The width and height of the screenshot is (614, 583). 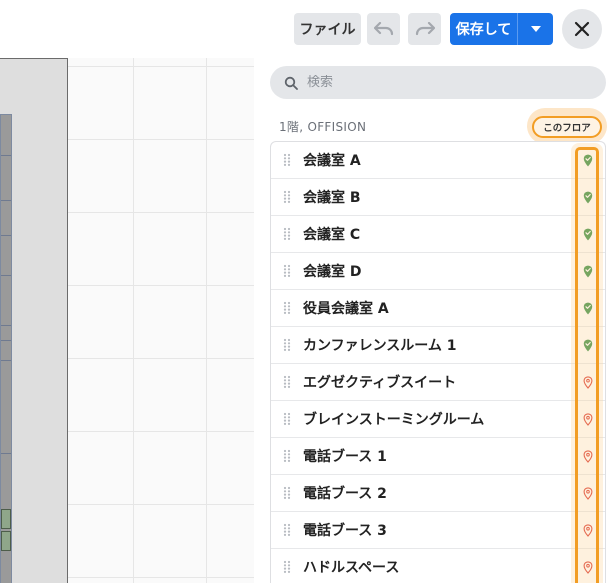 What do you see at coordinates (438, 530) in the screenshot?
I see `room-list-item: 電話ブース 3` at bounding box center [438, 530].